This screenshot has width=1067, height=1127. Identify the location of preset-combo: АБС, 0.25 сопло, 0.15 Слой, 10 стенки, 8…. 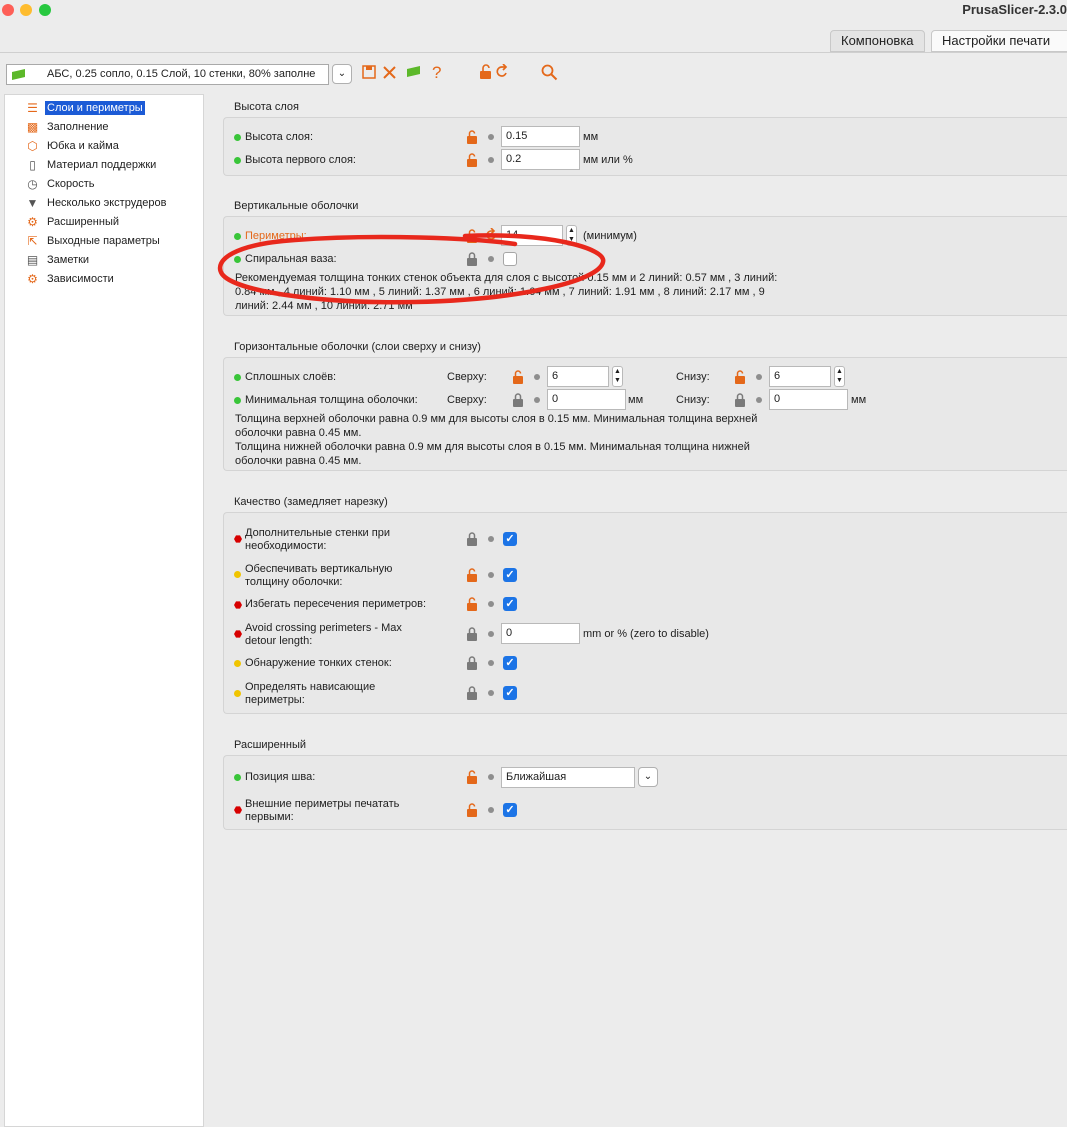
(167, 74).